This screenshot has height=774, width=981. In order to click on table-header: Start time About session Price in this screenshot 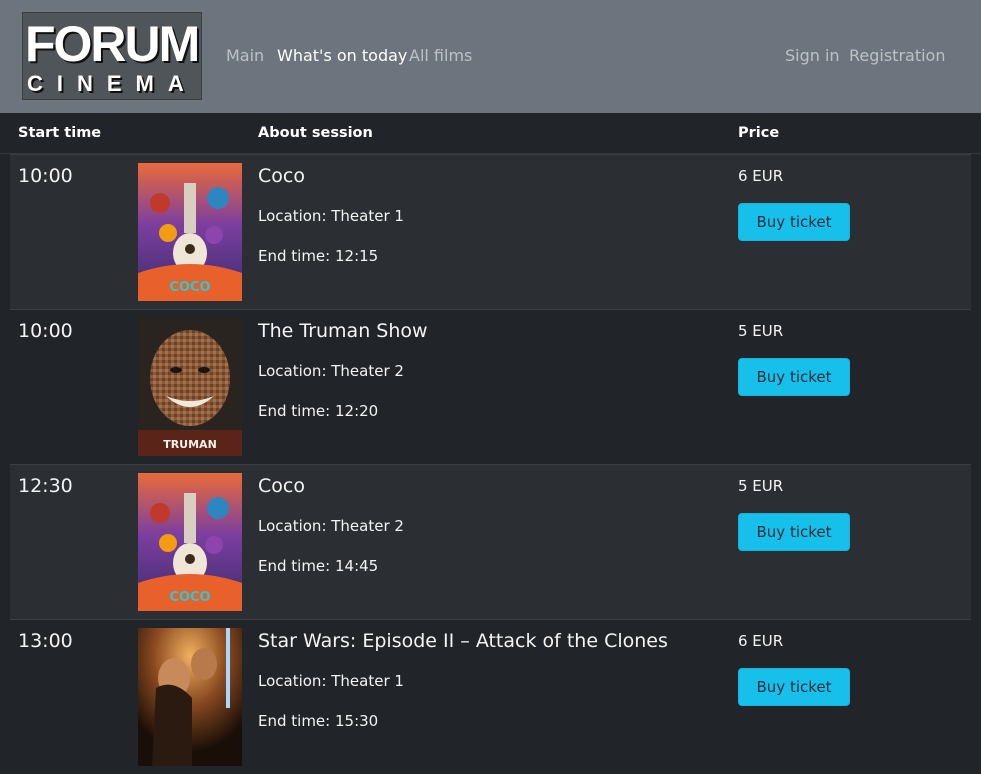, I will do `click(490, 133)`.